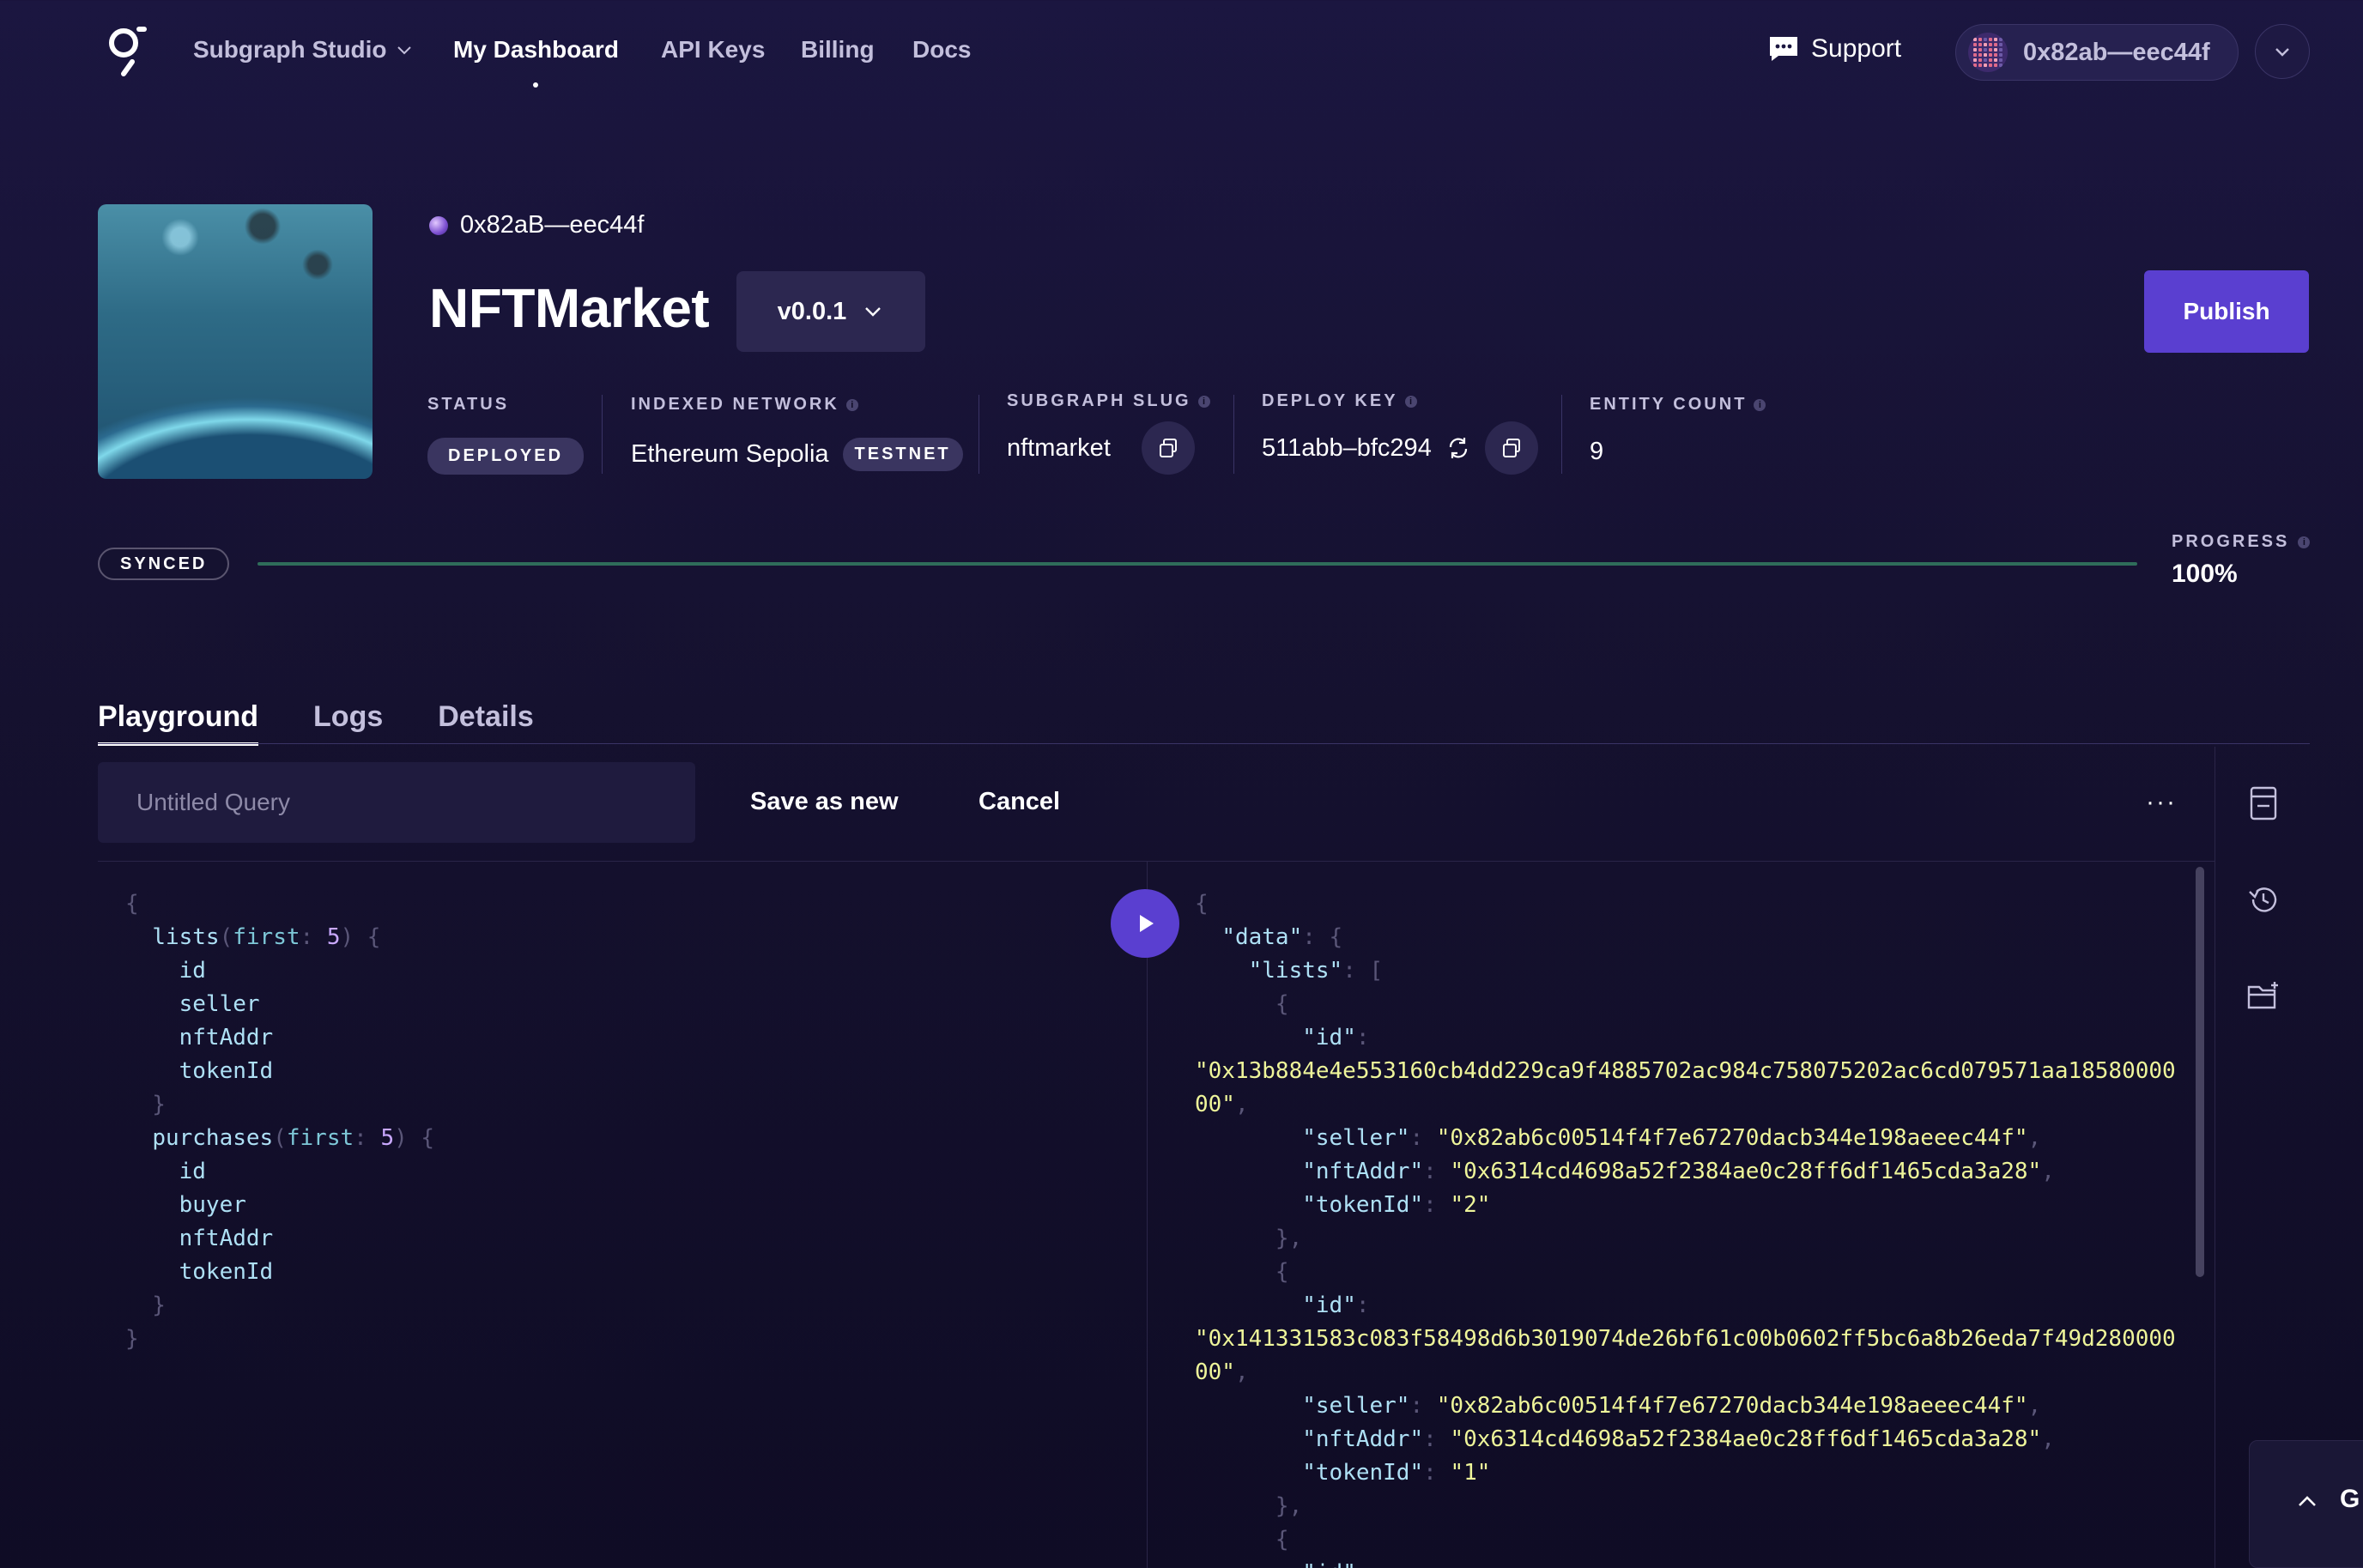 The image size is (2363, 1568). I want to click on cancel-button: Cancel, so click(1019, 802).